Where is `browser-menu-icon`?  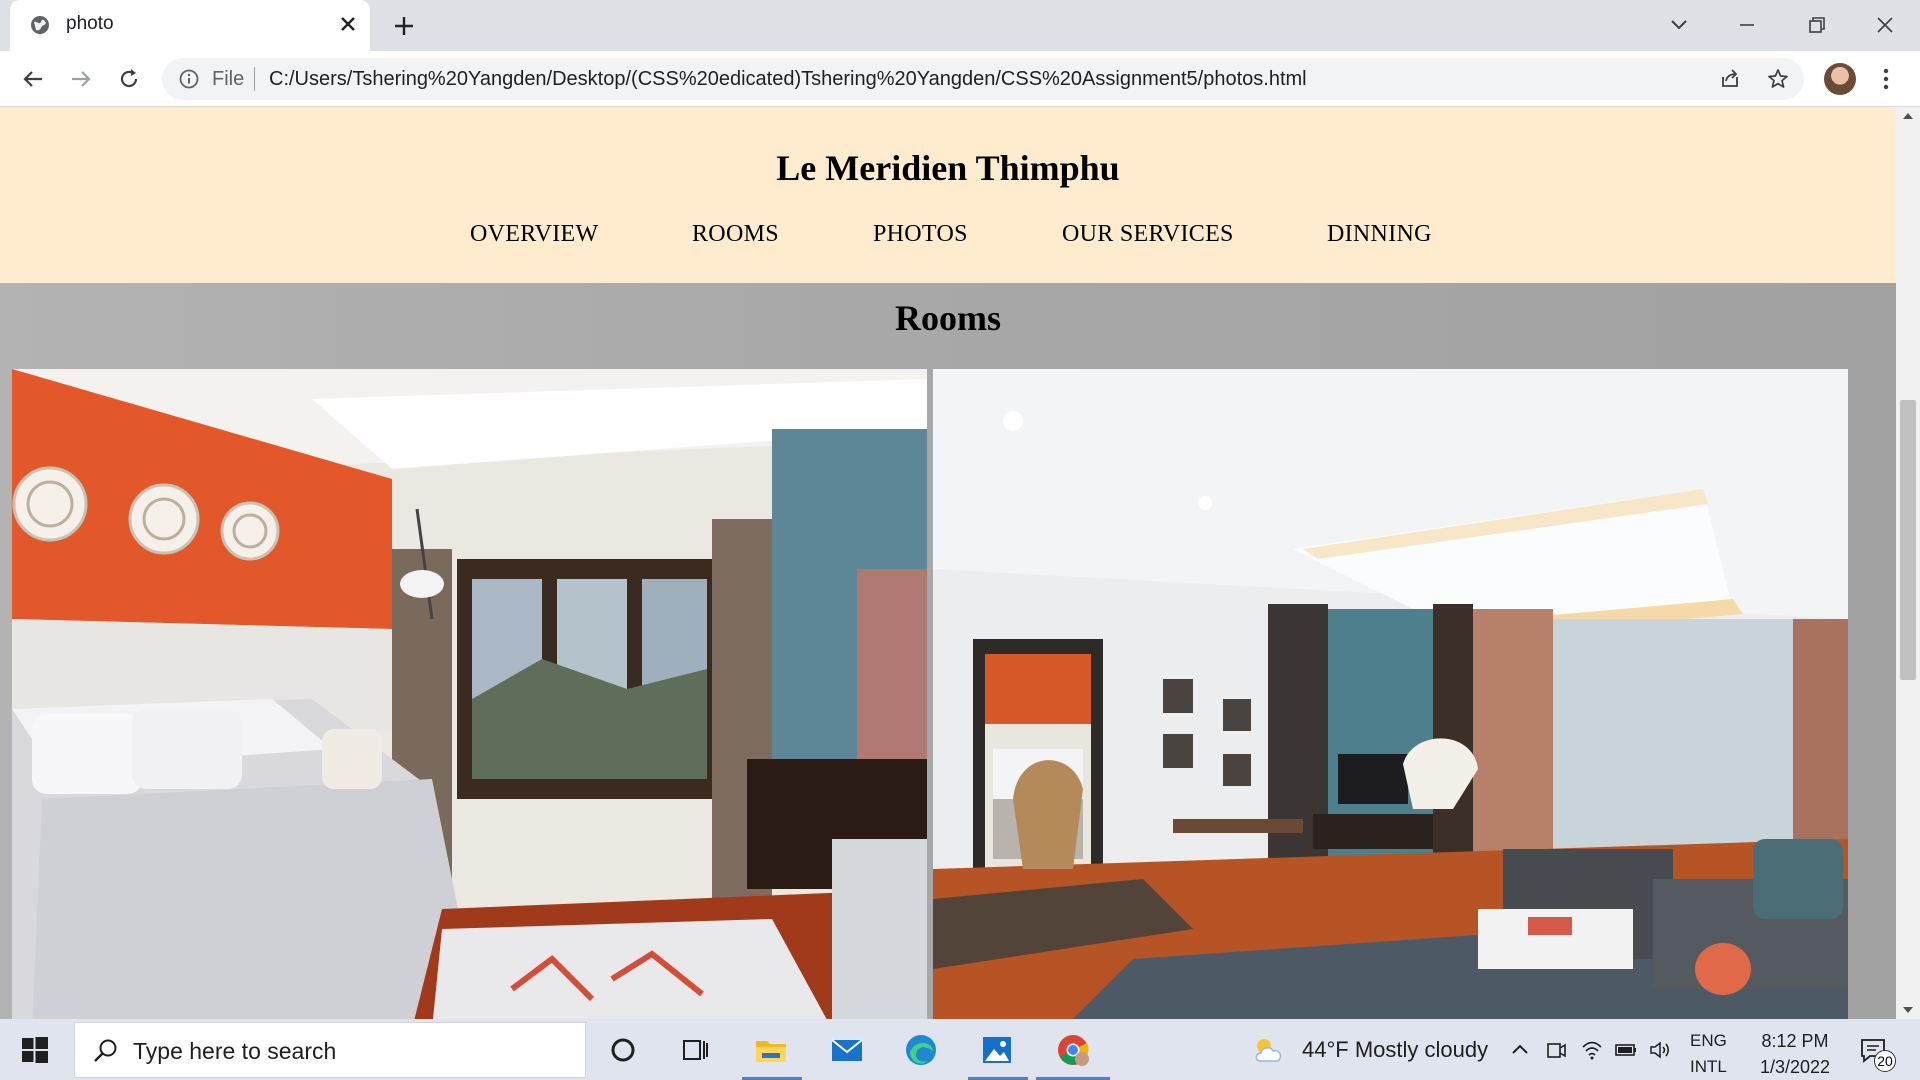 browser-menu-icon is located at coordinates (1886, 79).